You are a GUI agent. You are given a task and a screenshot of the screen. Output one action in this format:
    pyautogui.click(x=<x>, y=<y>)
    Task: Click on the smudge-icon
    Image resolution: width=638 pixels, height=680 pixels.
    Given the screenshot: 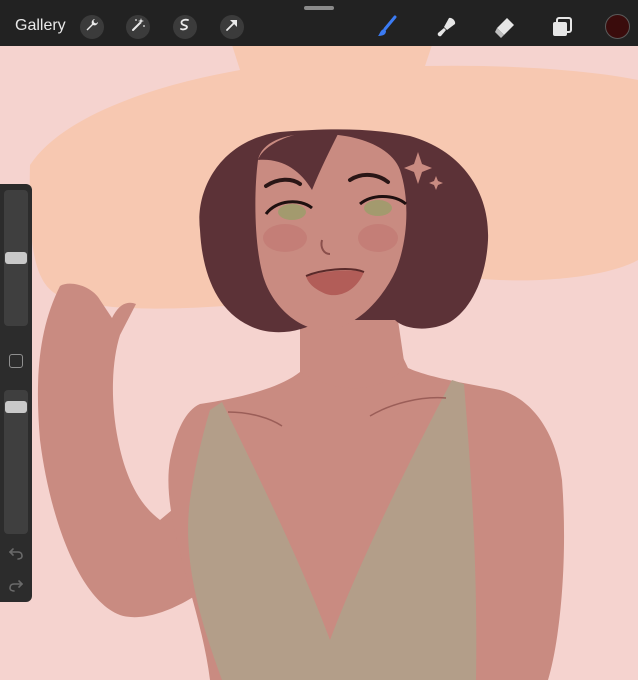 What is the action you would take?
    pyautogui.click(x=447, y=30)
    